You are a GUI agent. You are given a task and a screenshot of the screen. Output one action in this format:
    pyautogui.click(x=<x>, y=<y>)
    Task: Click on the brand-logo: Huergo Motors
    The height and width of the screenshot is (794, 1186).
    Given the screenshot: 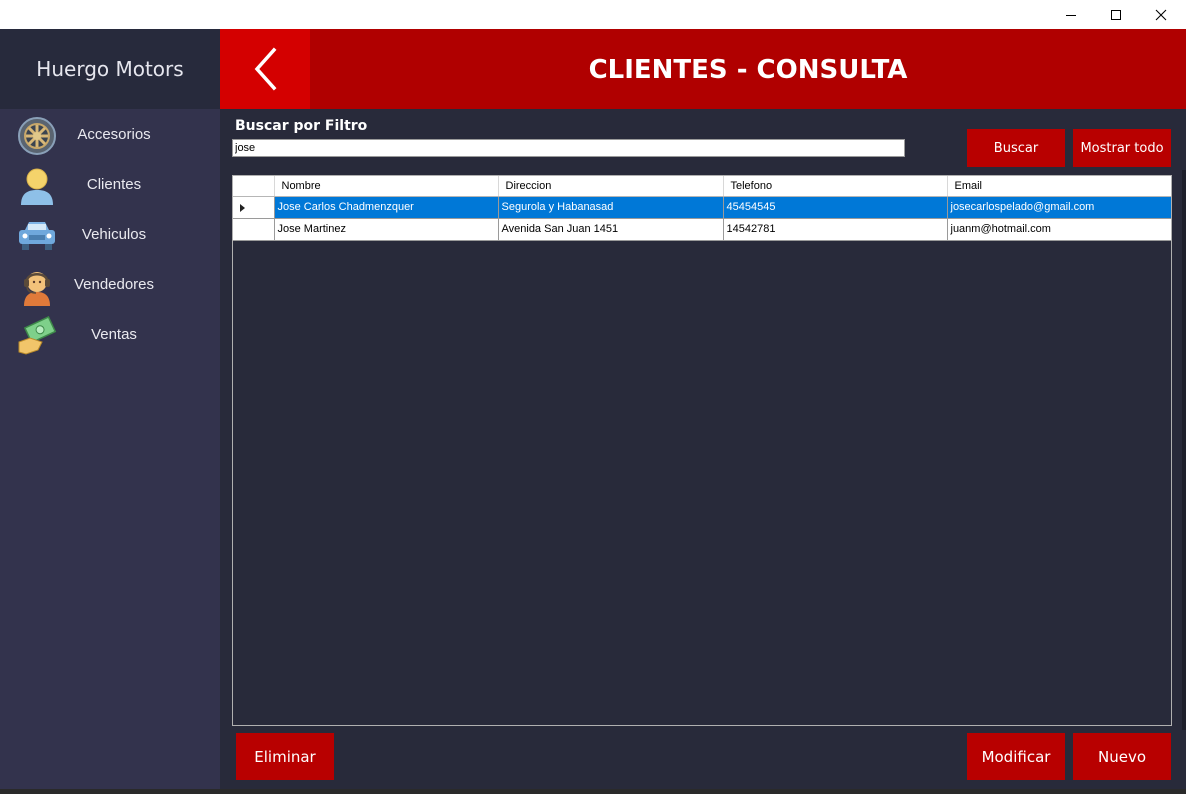 What is the action you would take?
    pyautogui.click(x=110, y=69)
    